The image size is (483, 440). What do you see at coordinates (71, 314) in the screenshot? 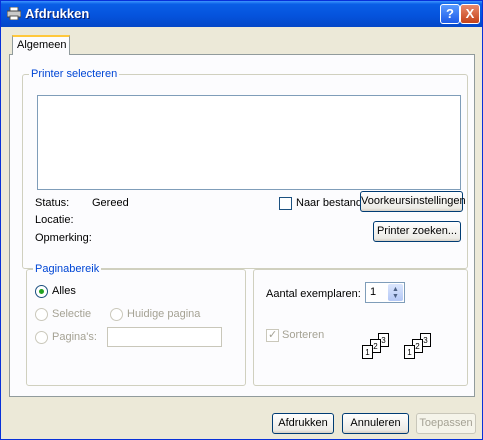
I see `selection-label: Selectie` at bounding box center [71, 314].